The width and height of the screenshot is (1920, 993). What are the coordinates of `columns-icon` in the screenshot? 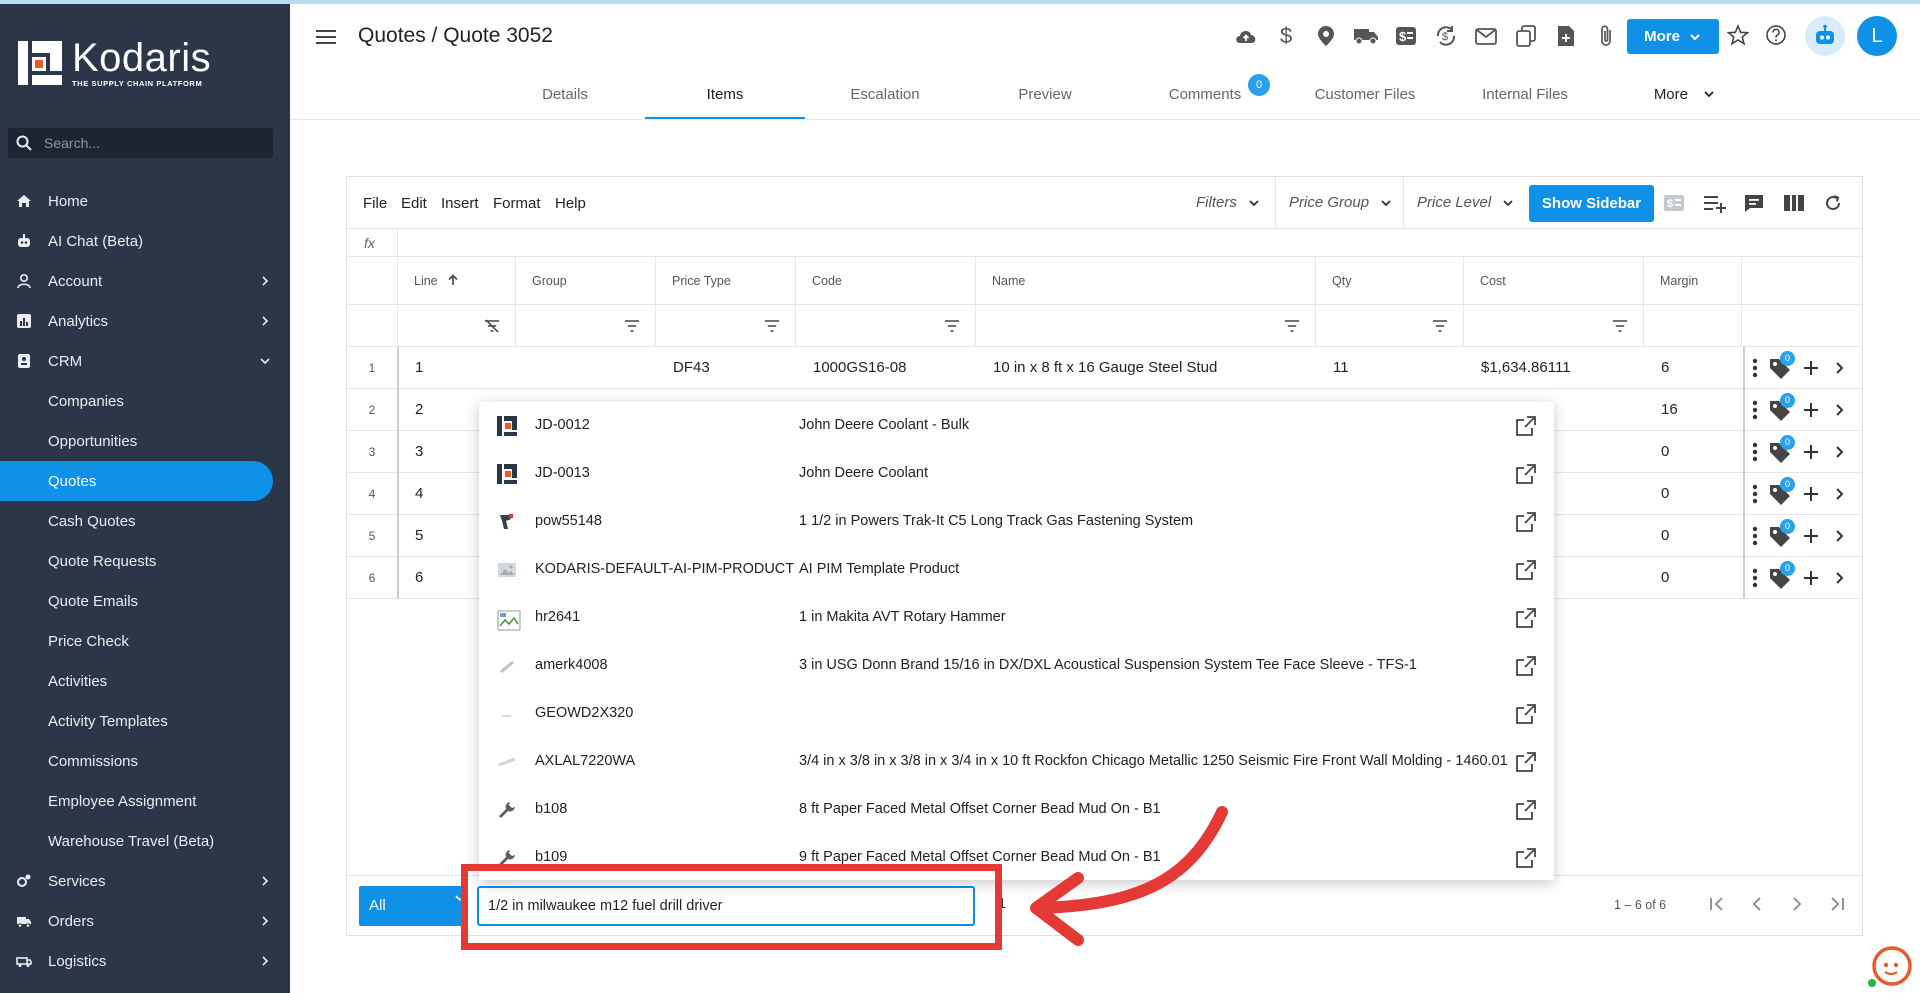 It's located at (1794, 203).